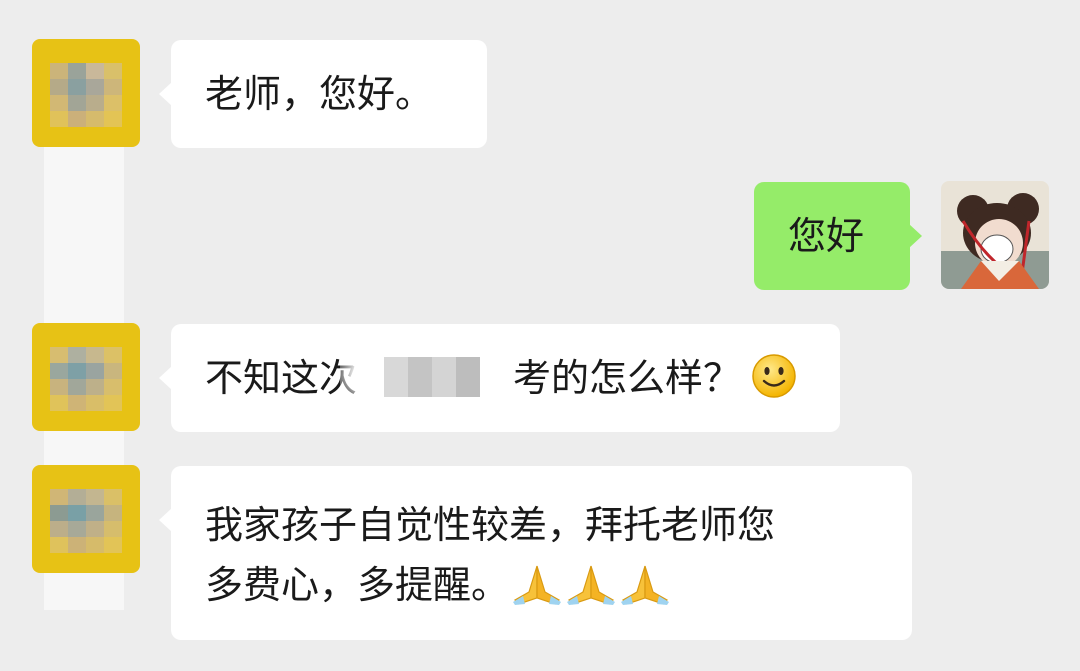 The image size is (1080, 671). Describe the element at coordinates (432, 377) in the screenshot. I see `privacy-blur-cells` at that location.